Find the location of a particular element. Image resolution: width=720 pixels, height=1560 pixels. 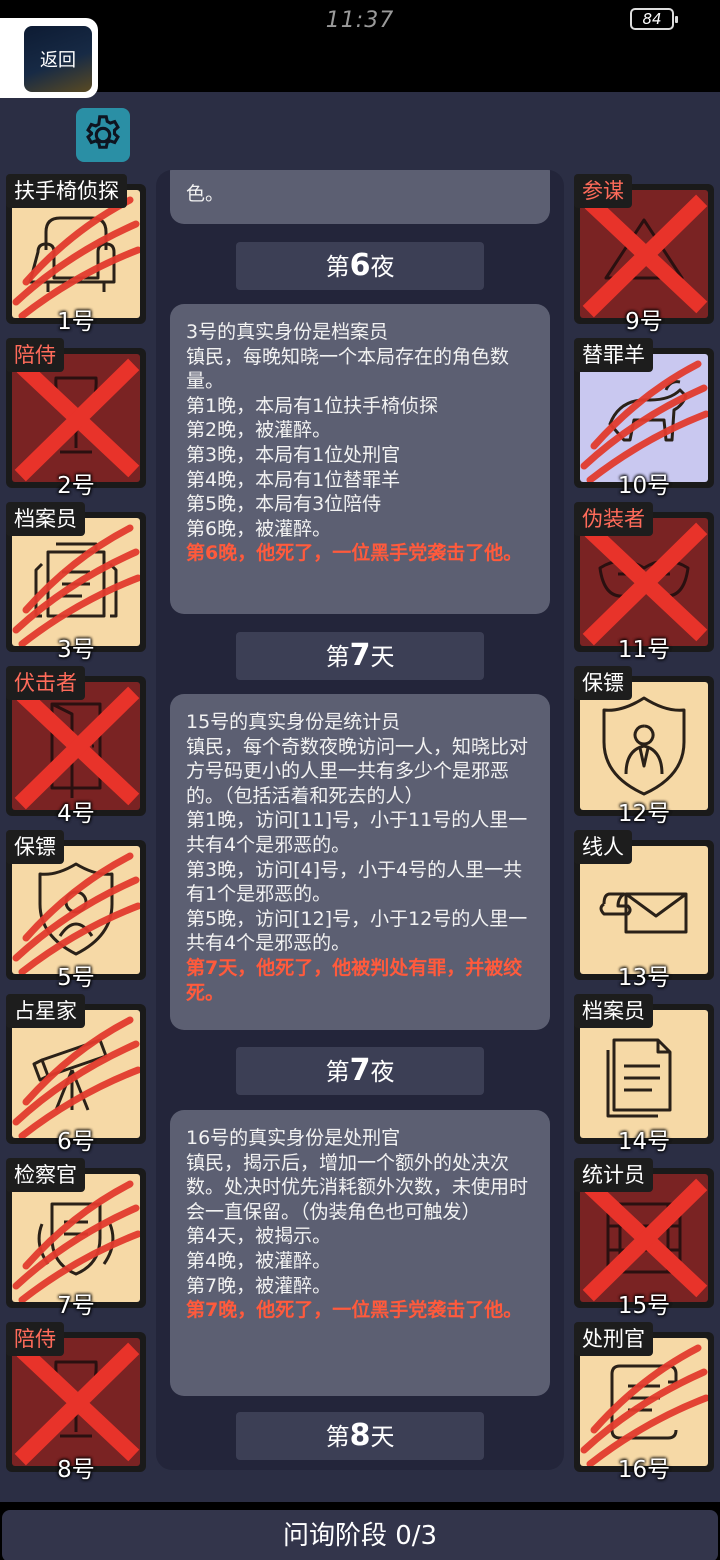

role-name: 参谋 is located at coordinates (603, 191).